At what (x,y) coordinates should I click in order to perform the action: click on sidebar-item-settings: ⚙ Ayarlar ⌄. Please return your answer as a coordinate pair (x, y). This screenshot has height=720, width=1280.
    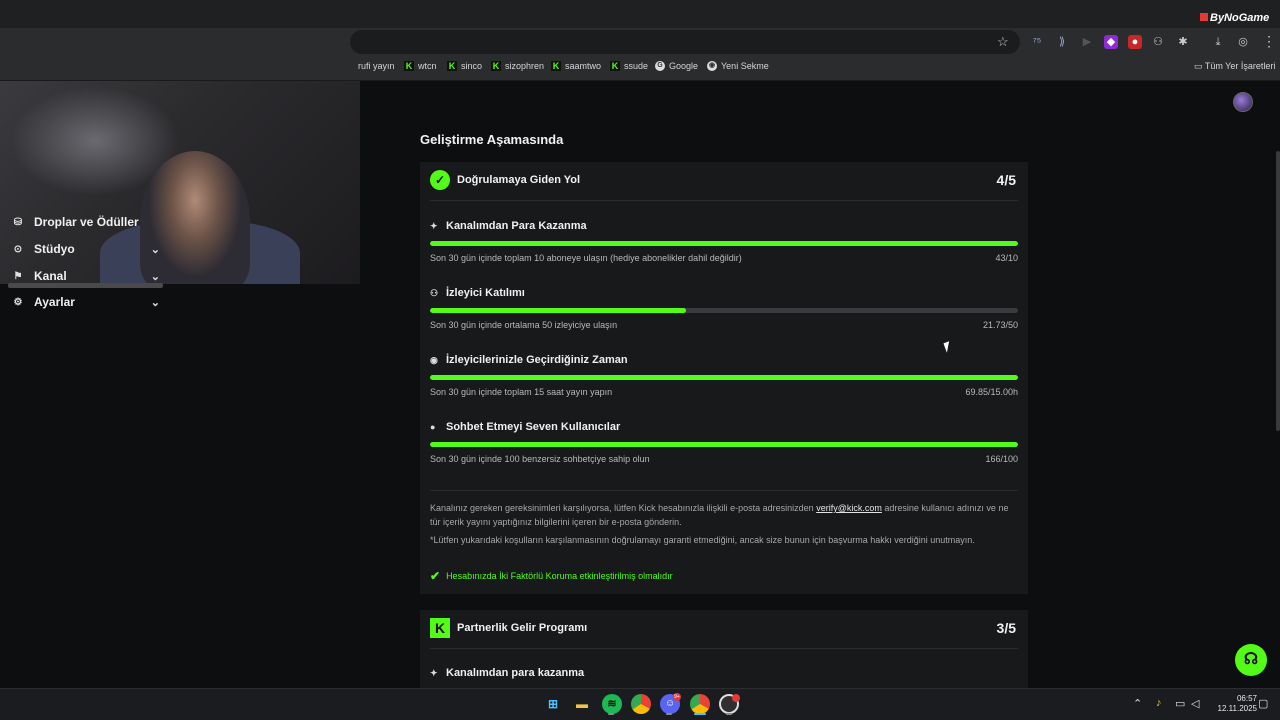
    Looking at the image, I should click on (86, 302).